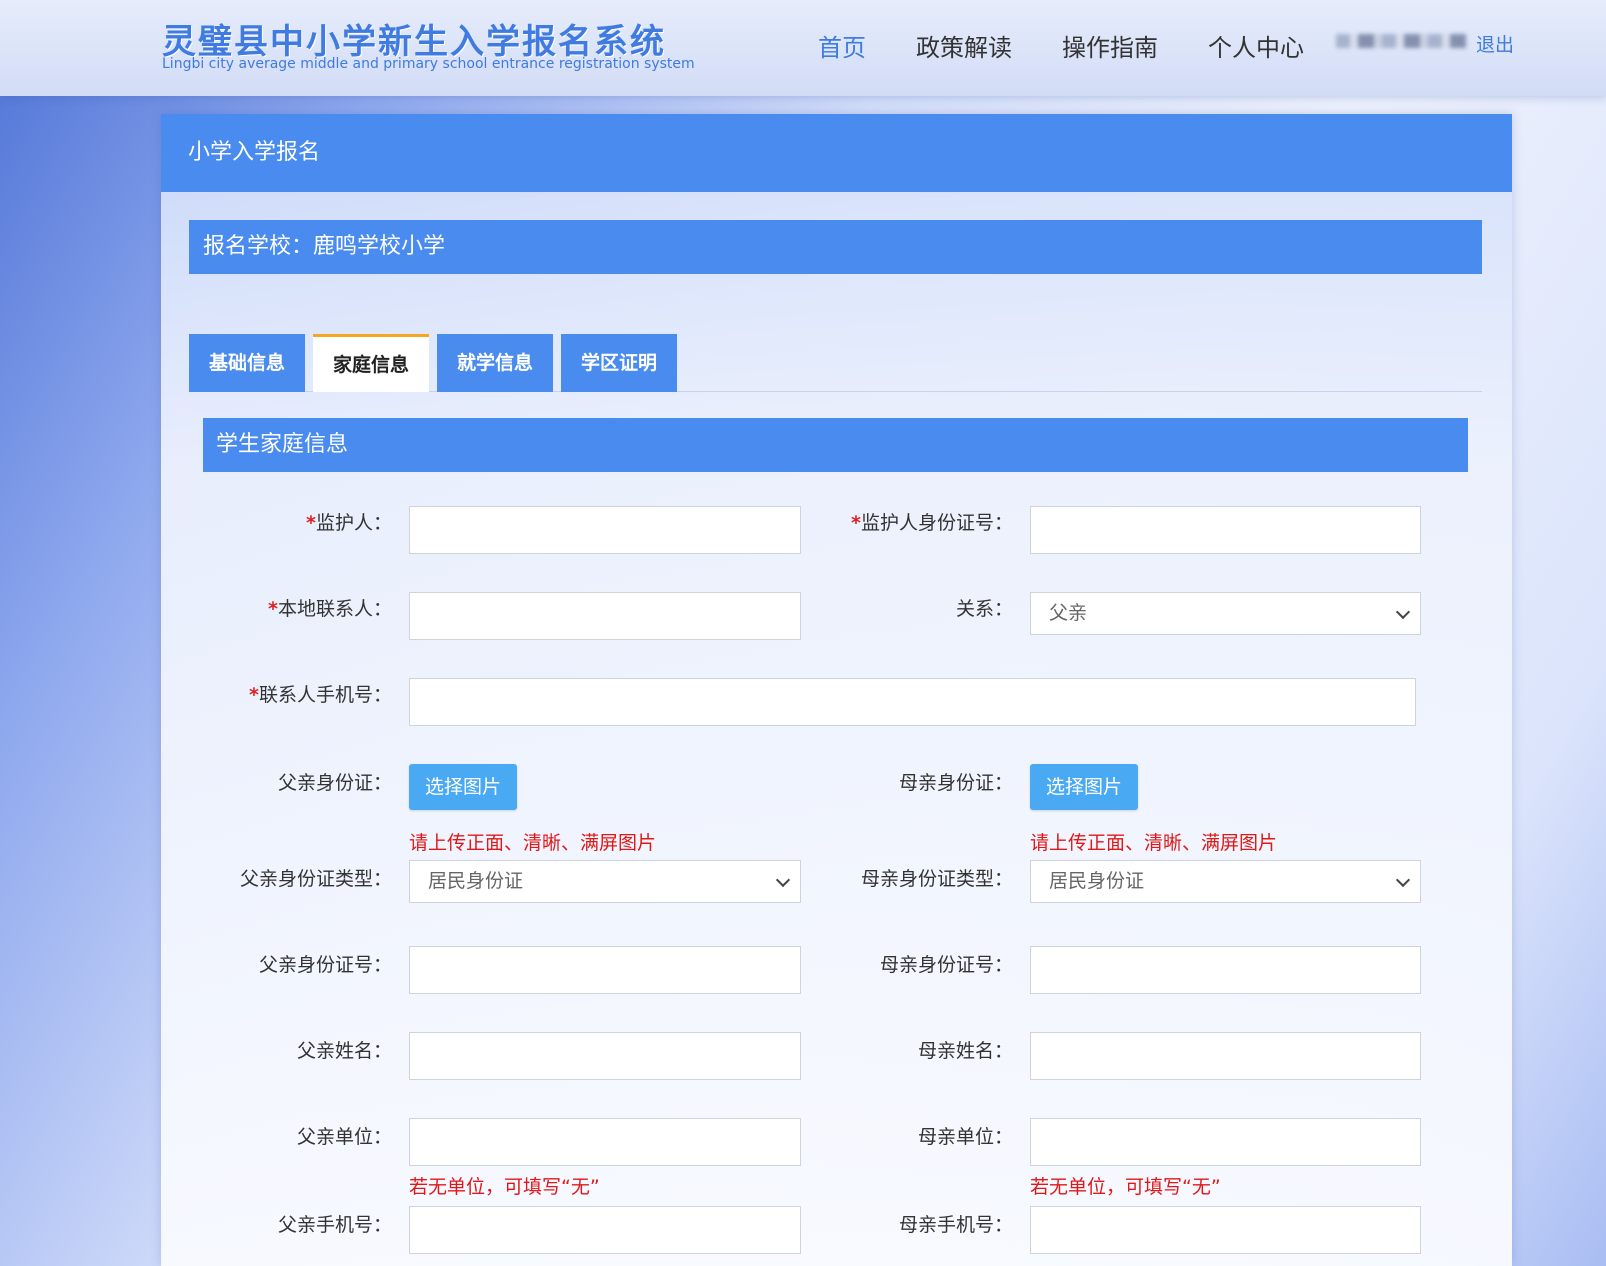 This screenshot has height=1266, width=1606. I want to click on guardian-id-label: *监护人身份证号：, so click(932, 523).